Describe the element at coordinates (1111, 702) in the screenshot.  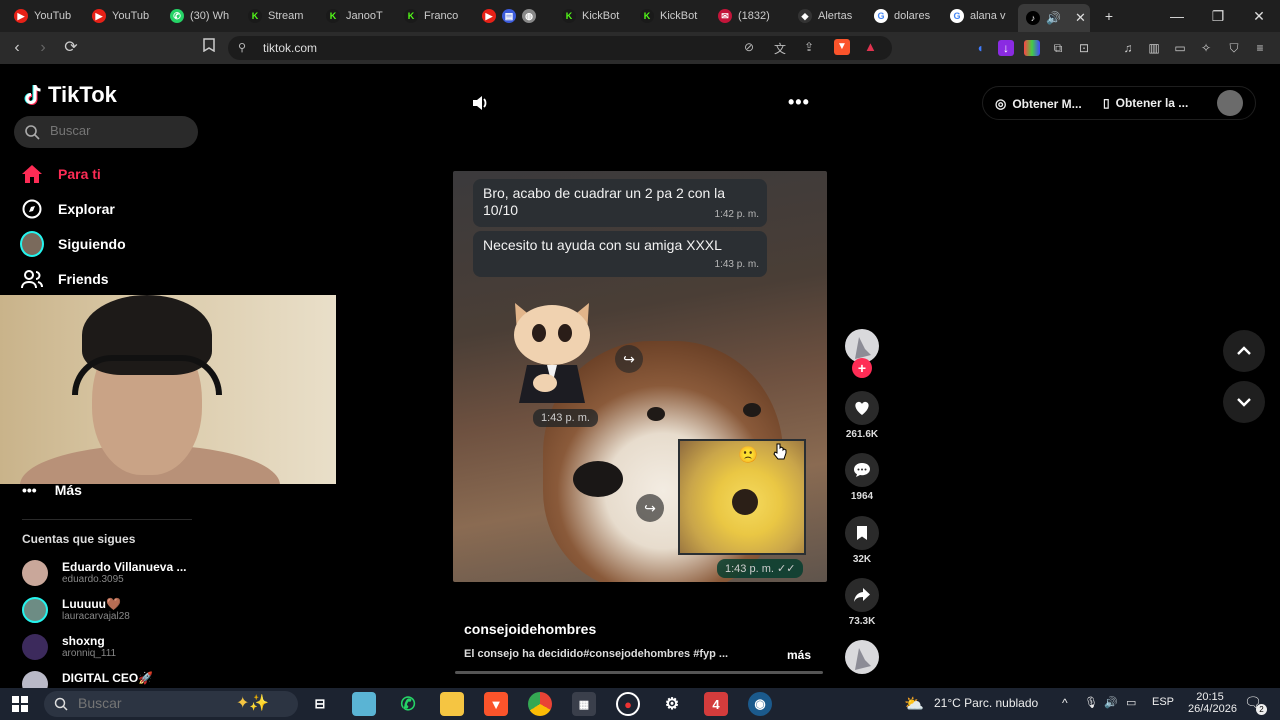
I see `volume-icon: 🔊` at that location.